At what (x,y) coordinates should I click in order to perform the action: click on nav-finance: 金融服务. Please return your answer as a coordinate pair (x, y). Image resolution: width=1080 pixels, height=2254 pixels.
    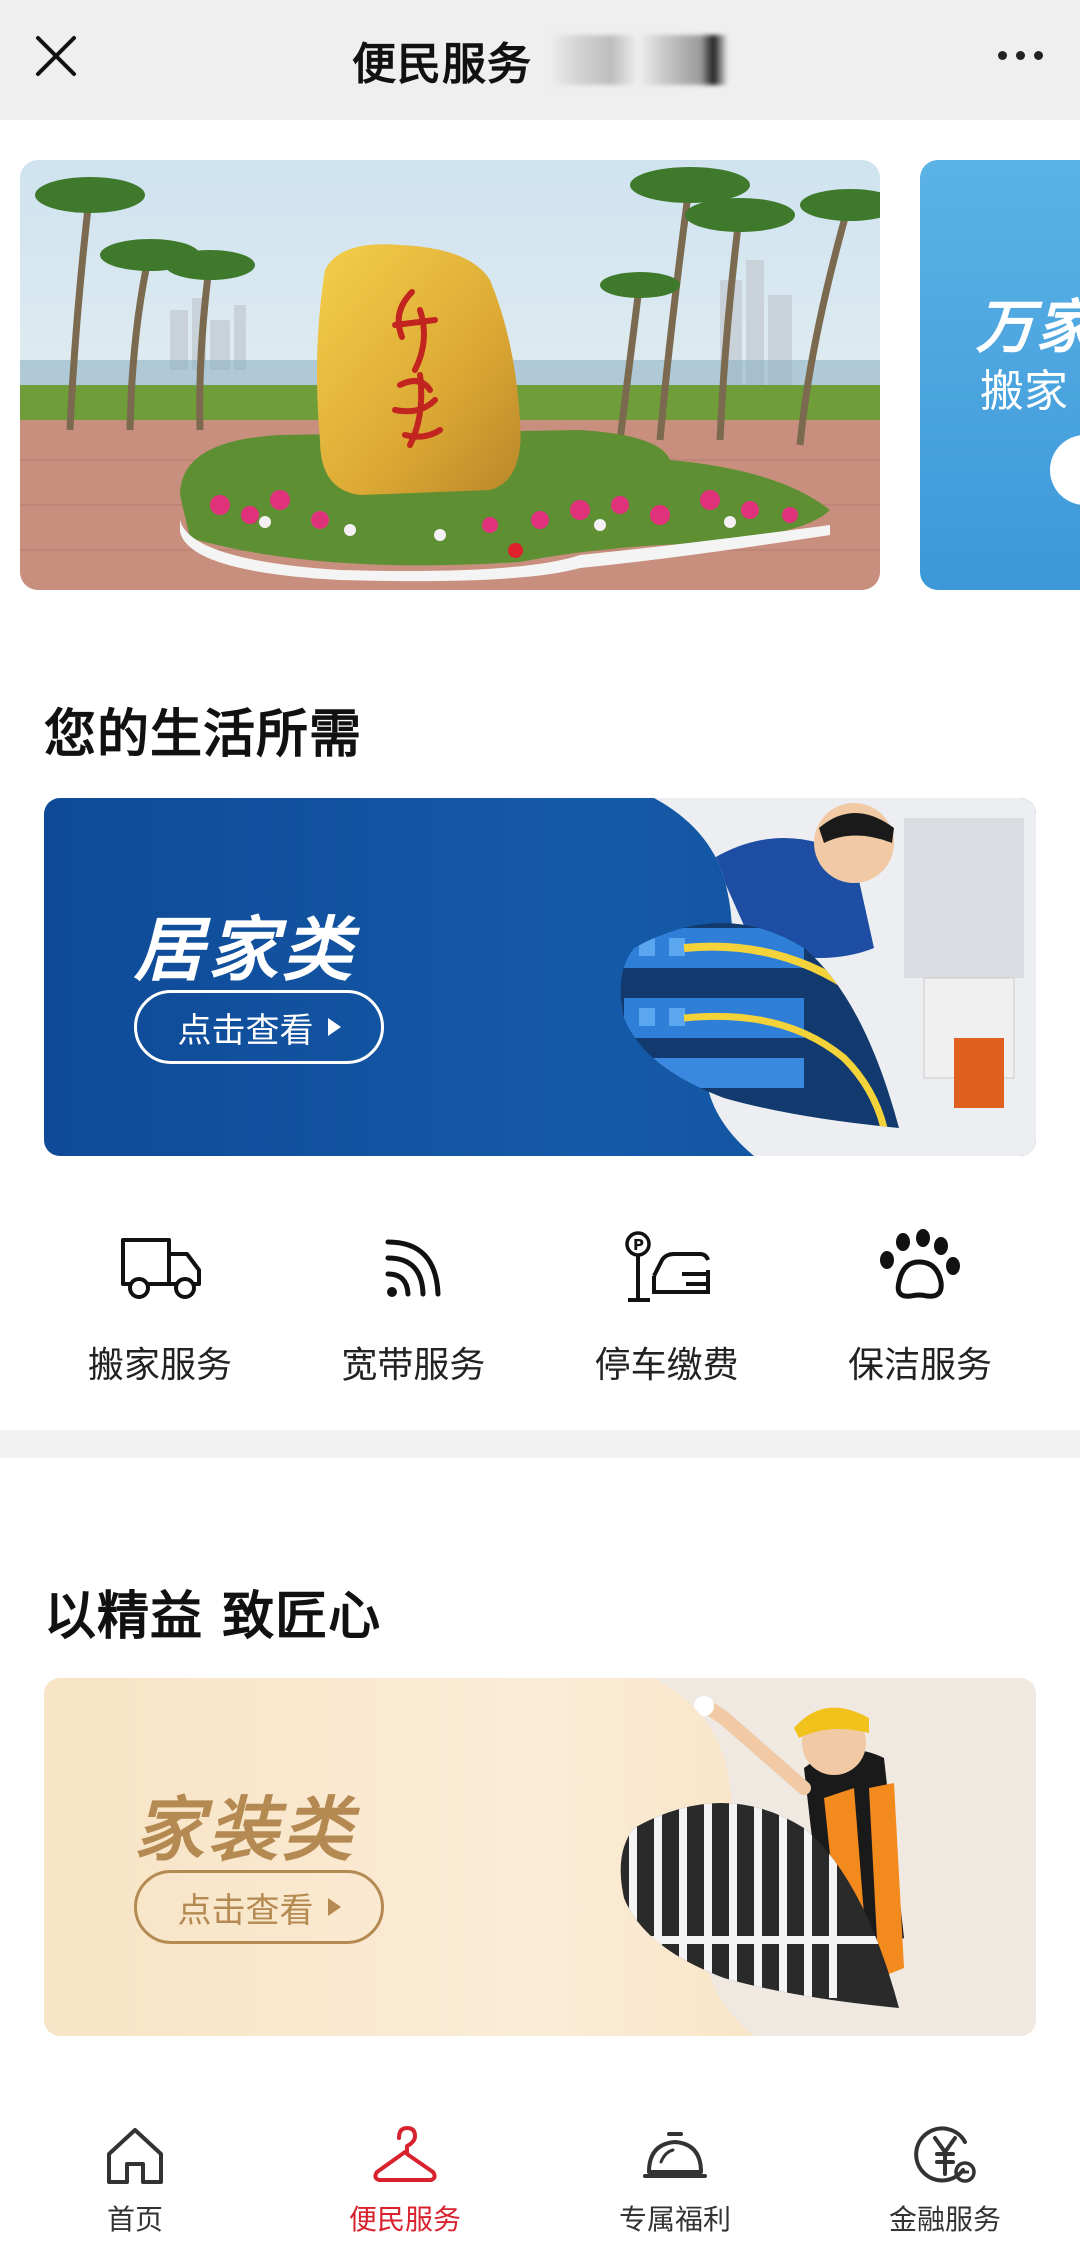
    Looking at the image, I should click on (945, 2182).